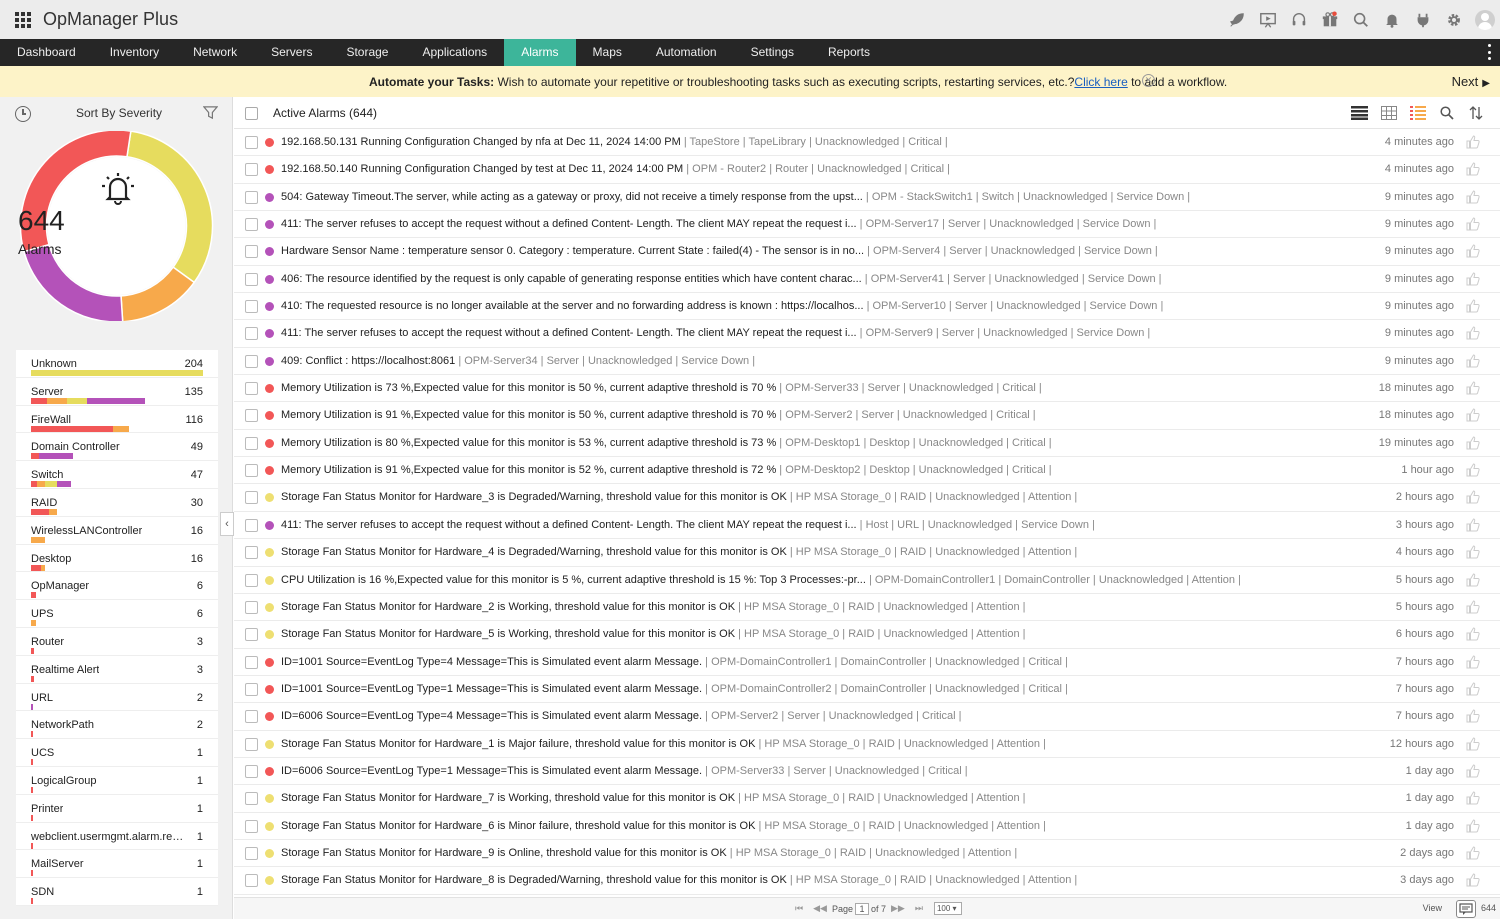 The image size is (1500, 919). Describe the element at coordinates (117, 670) in the screenshot. I see `category-item: Realtime Alert 3` at that location.